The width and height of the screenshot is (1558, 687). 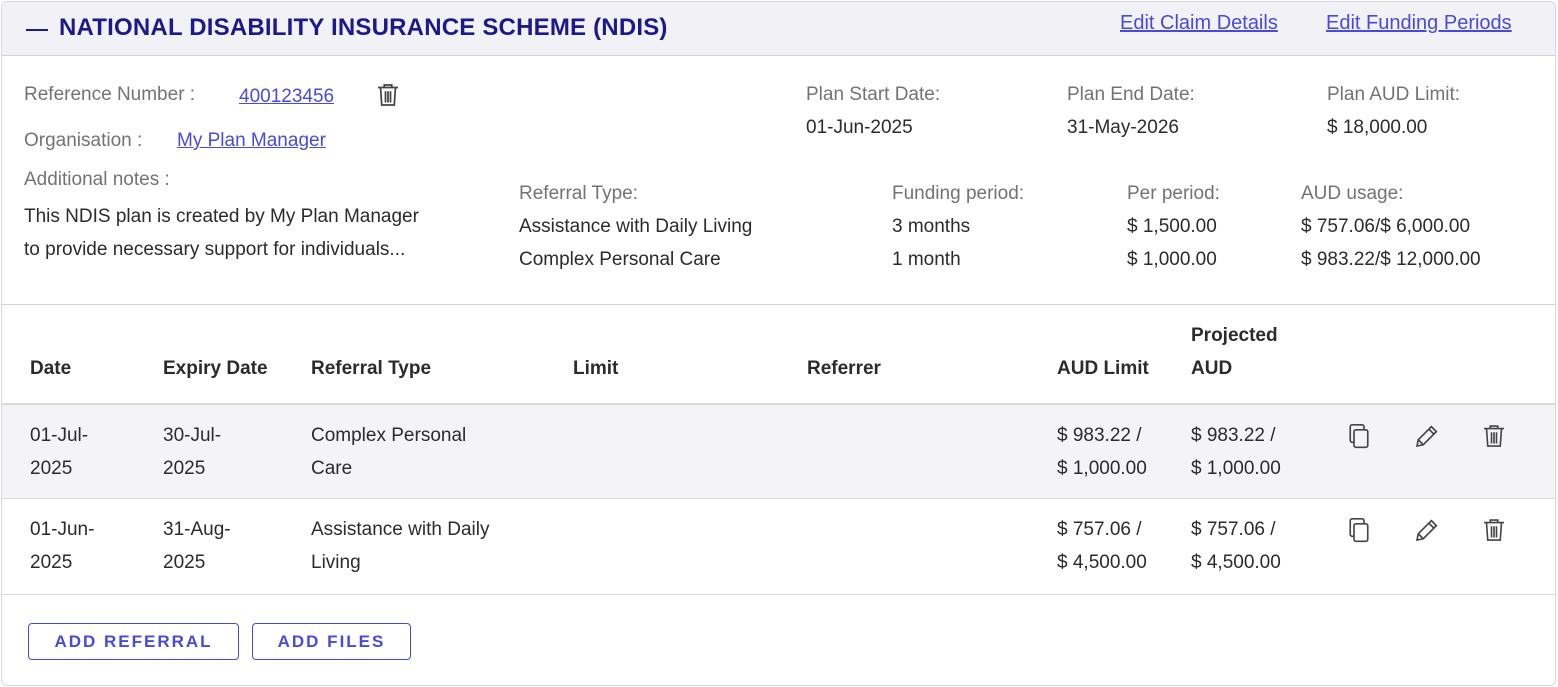 I want to click on plan-start-date-label: Plan Start Date:, so click(x=873, y=94).